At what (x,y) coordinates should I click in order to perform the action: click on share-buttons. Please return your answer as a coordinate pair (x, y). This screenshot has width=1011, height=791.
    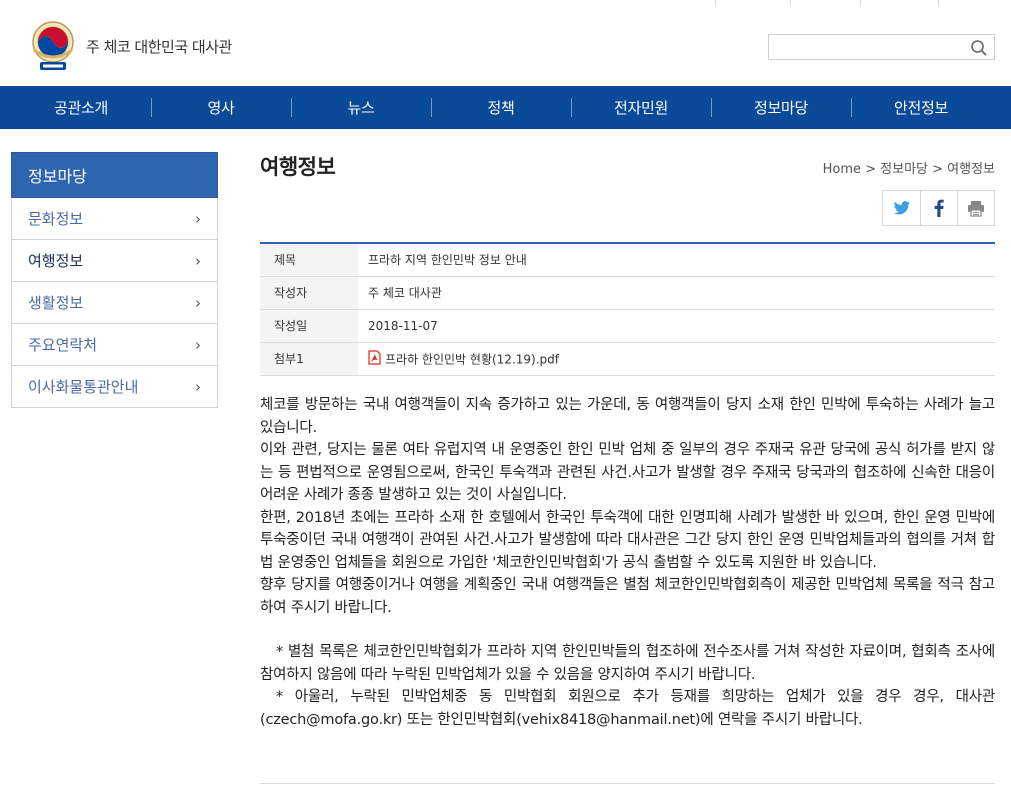
    Looking at the image, I should click on (938, 208).